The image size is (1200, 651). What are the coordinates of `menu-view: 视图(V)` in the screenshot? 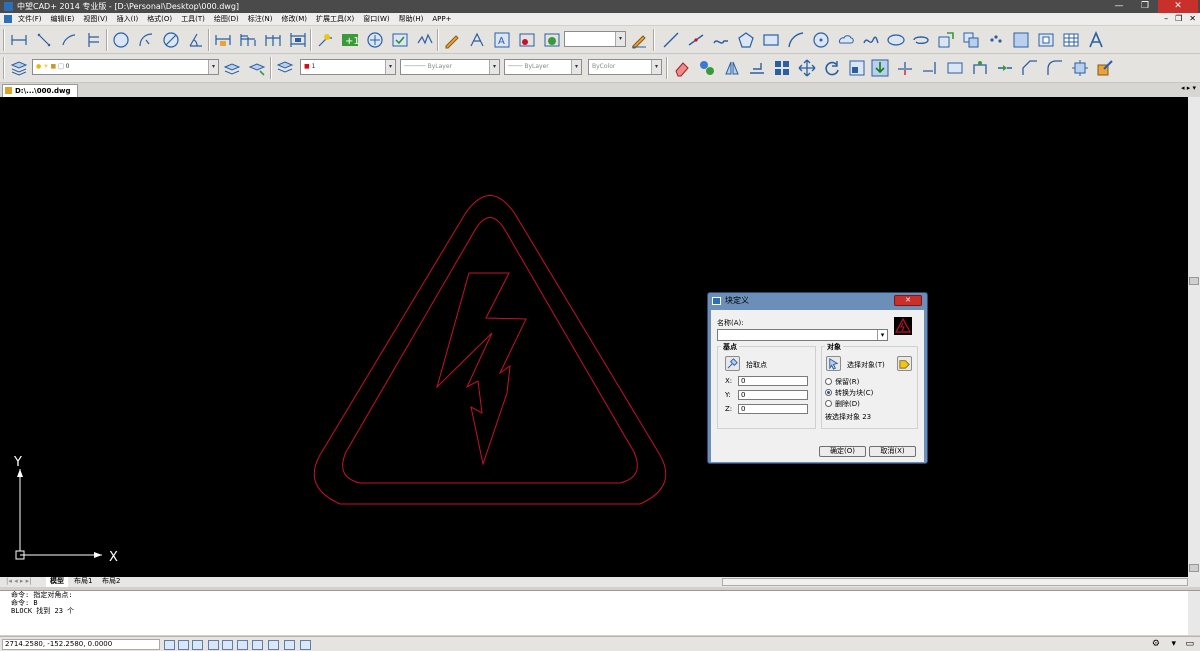 It's located at (95, 19).